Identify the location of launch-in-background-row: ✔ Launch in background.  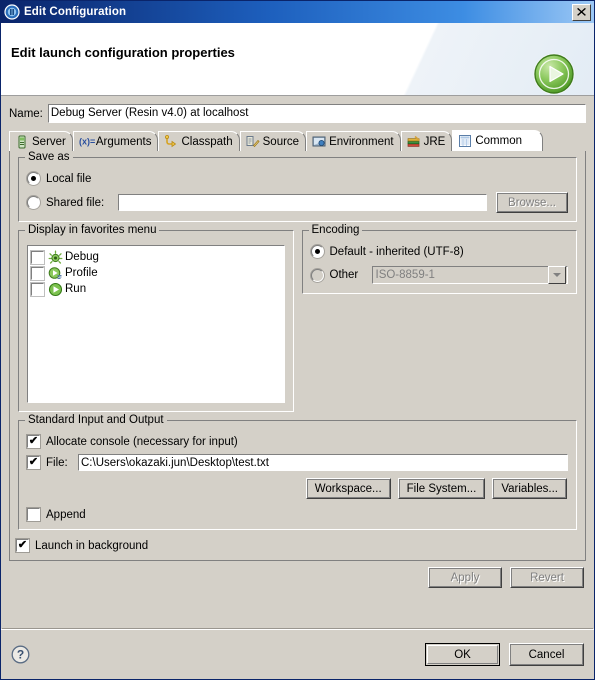
(296, 545).